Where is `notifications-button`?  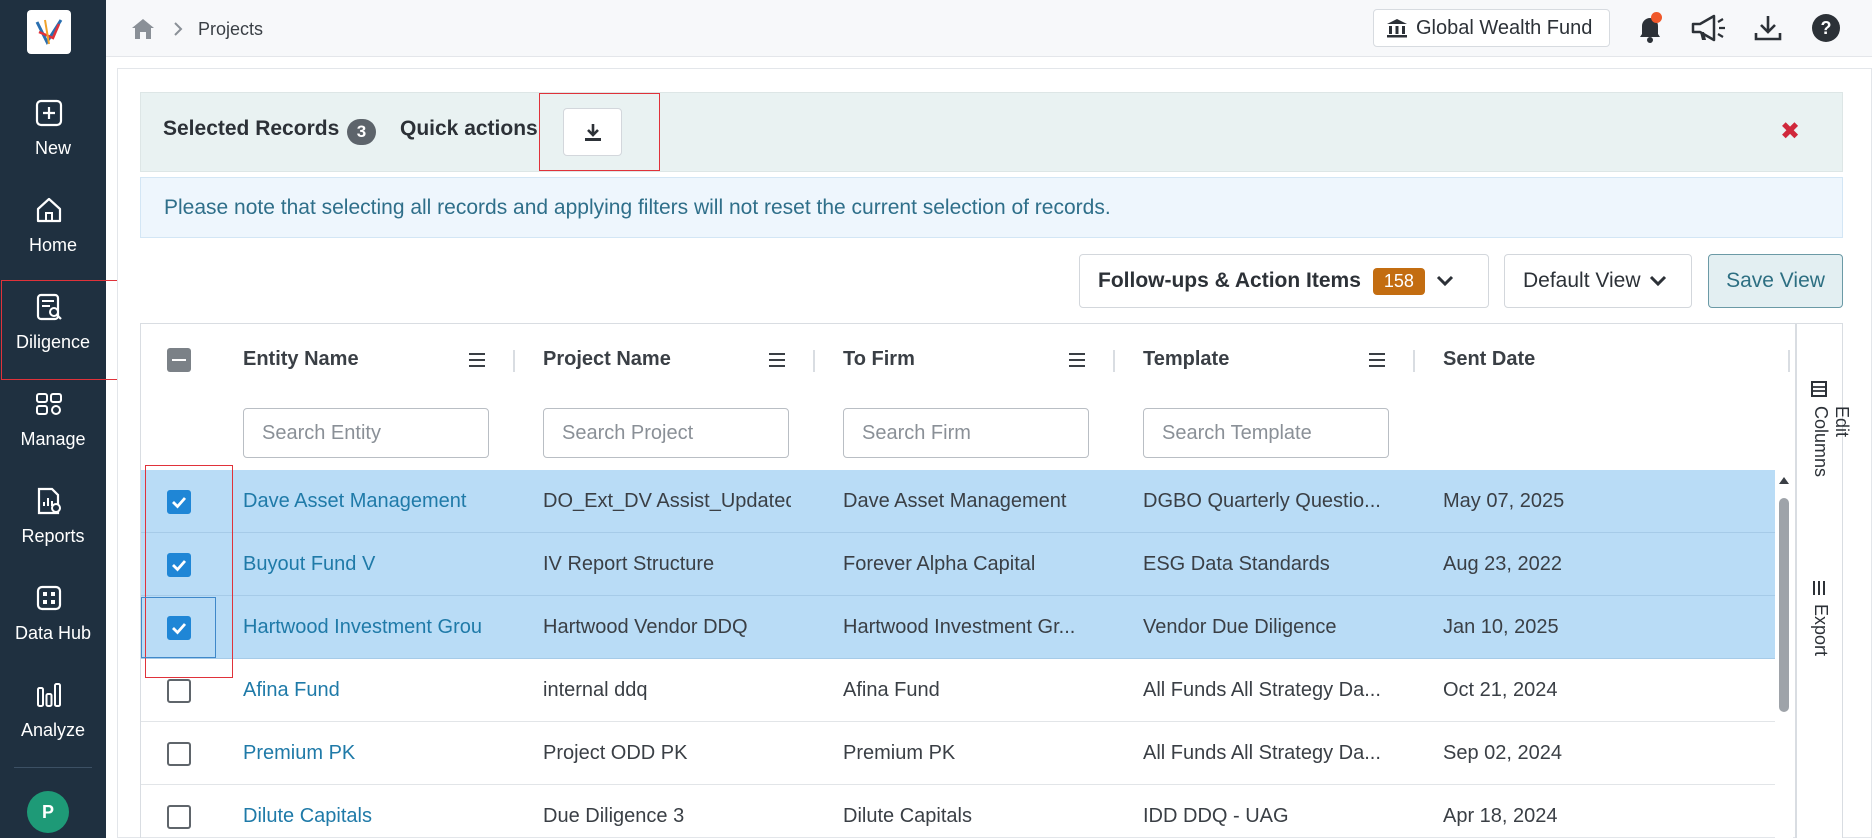
notifications-button is located at coordinates (1650, 28).